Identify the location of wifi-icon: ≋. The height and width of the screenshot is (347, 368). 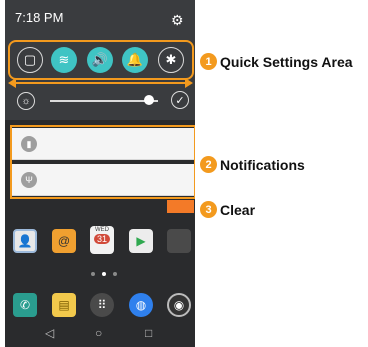
(64, 60).